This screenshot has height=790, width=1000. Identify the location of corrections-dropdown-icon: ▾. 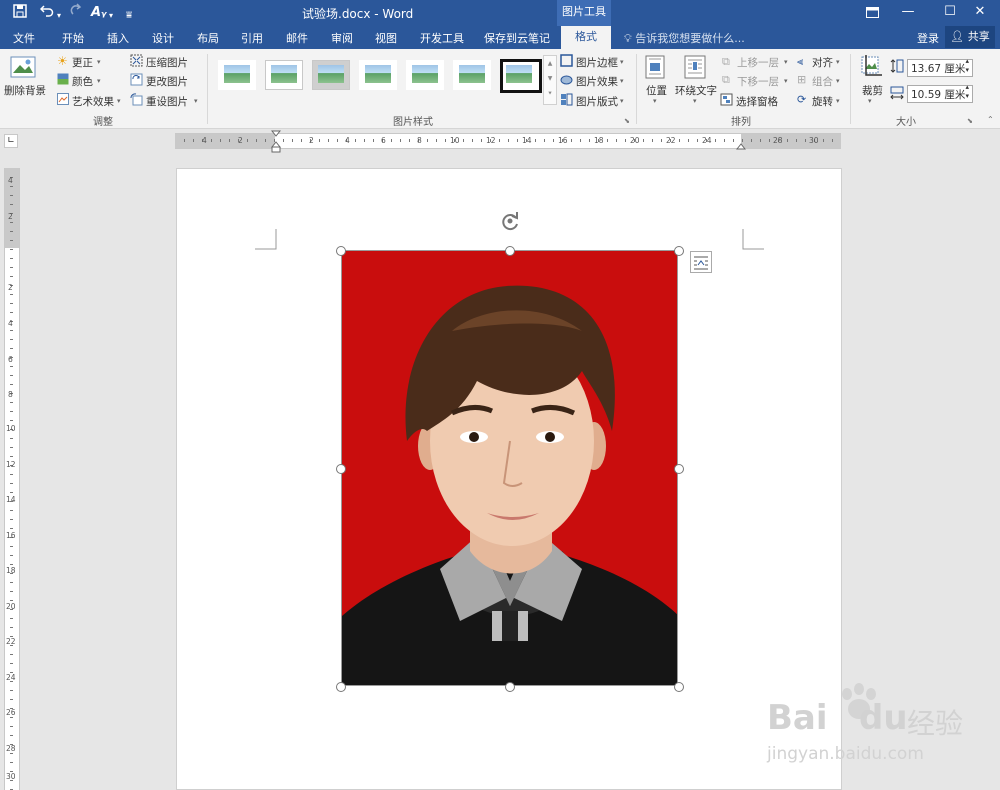
(99, 62).